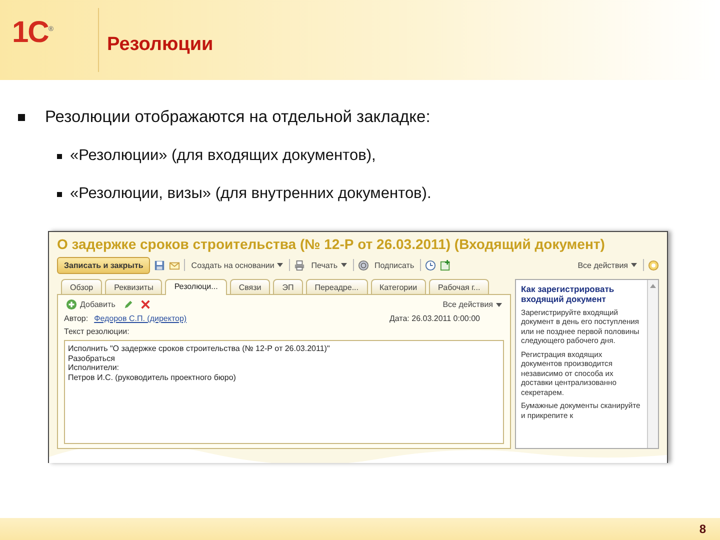 Image resolution: width=720 pixels, height=540 pixels. Describe the element at coordinates (394, 265) in the screenshot. I see `sign-button: Подписать` at that location.